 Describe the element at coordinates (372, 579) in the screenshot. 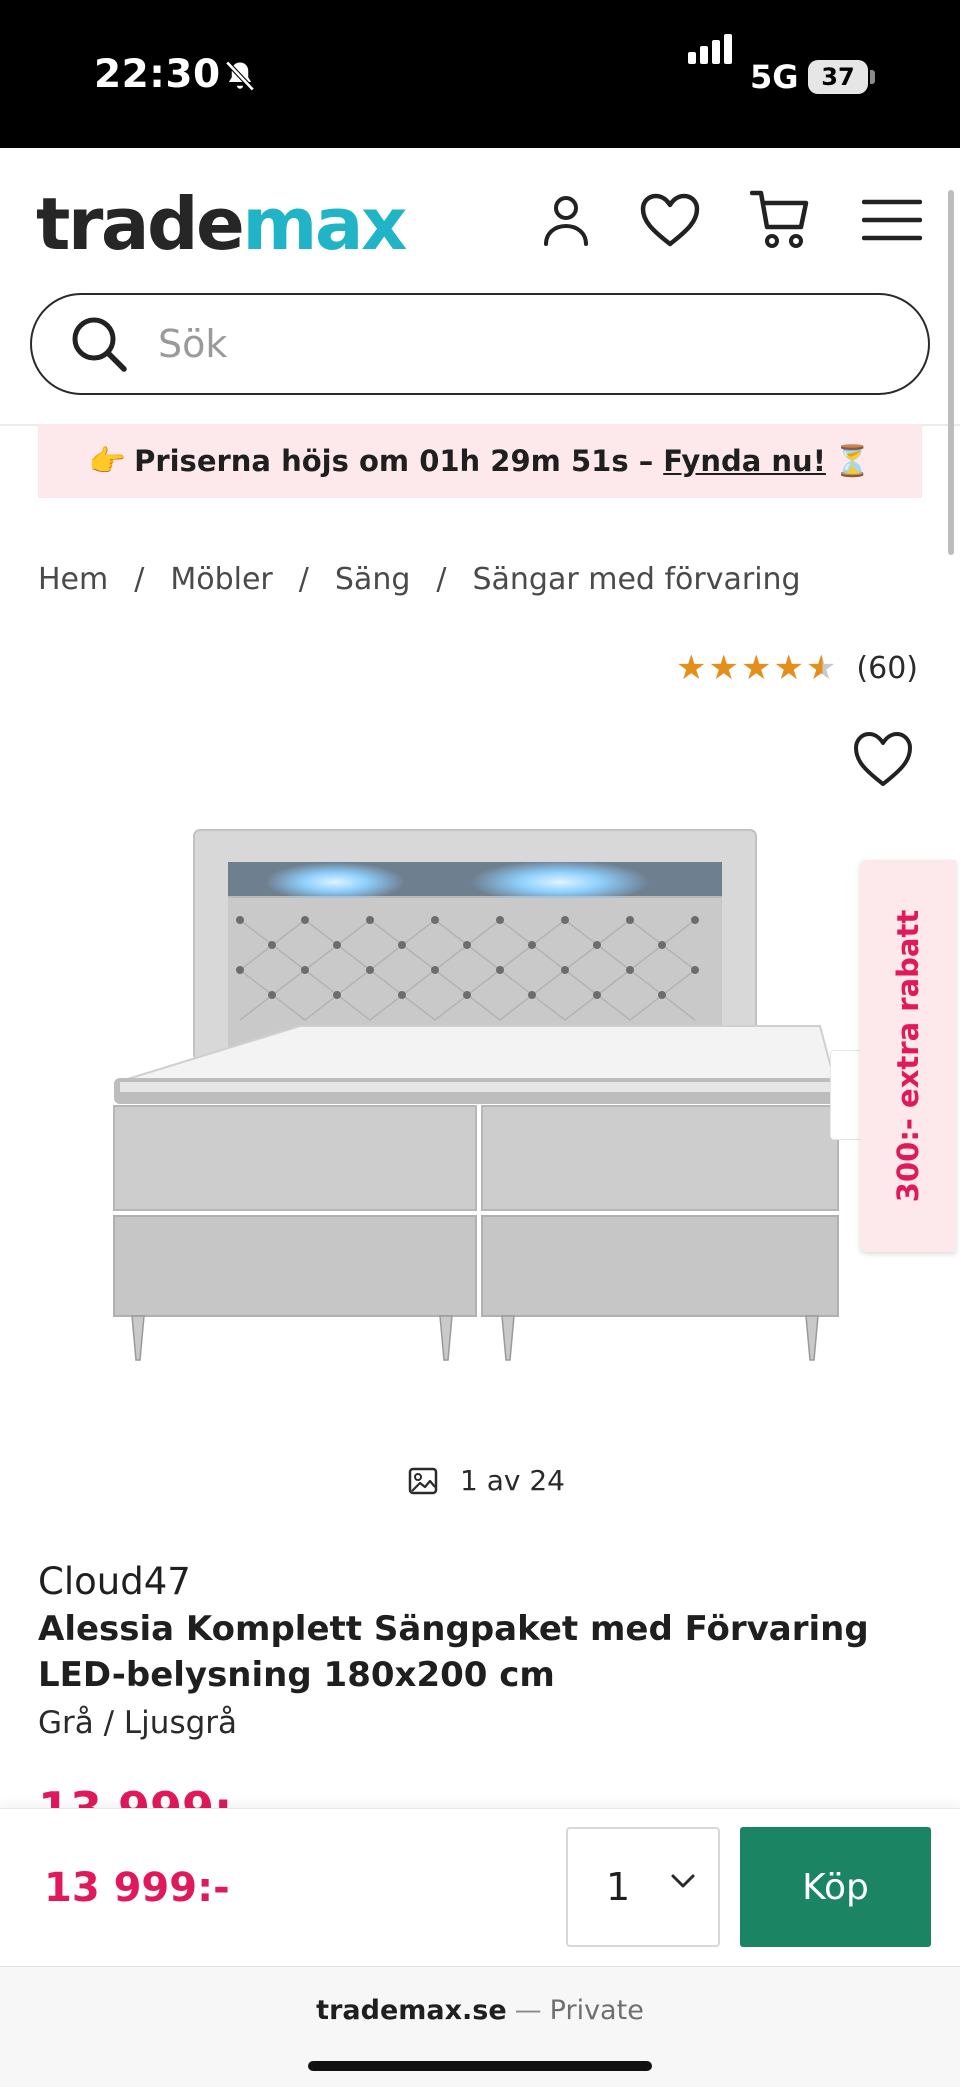

I see `breadcrumb-item-bed: Säng` at that location.